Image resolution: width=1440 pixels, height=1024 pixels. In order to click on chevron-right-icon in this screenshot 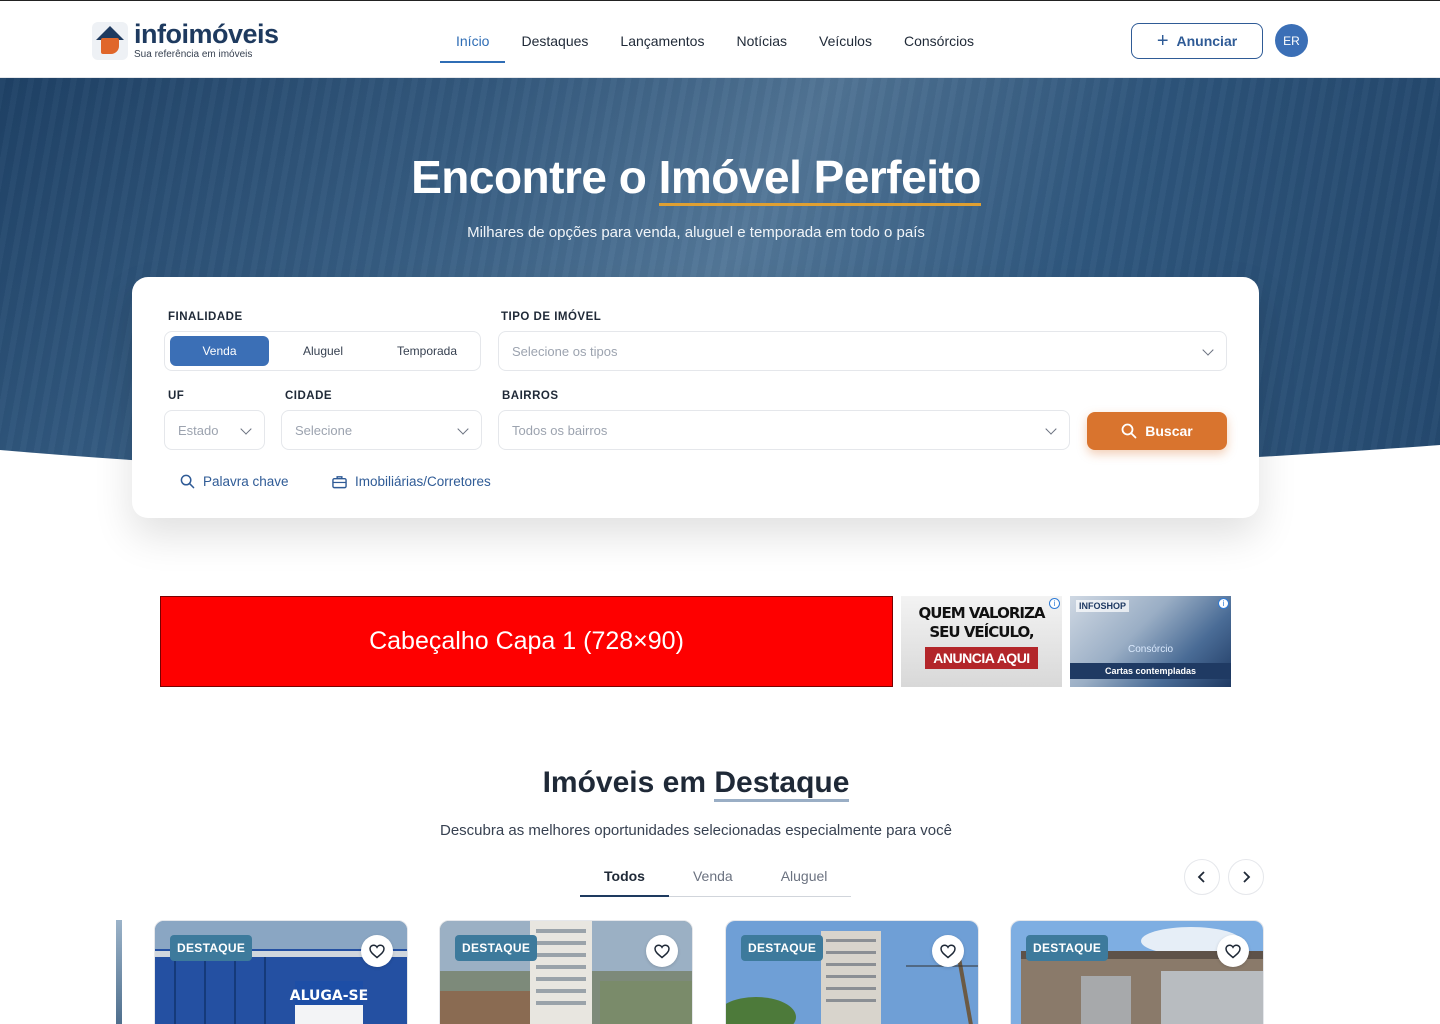, I will do `click(1247, 877)`.